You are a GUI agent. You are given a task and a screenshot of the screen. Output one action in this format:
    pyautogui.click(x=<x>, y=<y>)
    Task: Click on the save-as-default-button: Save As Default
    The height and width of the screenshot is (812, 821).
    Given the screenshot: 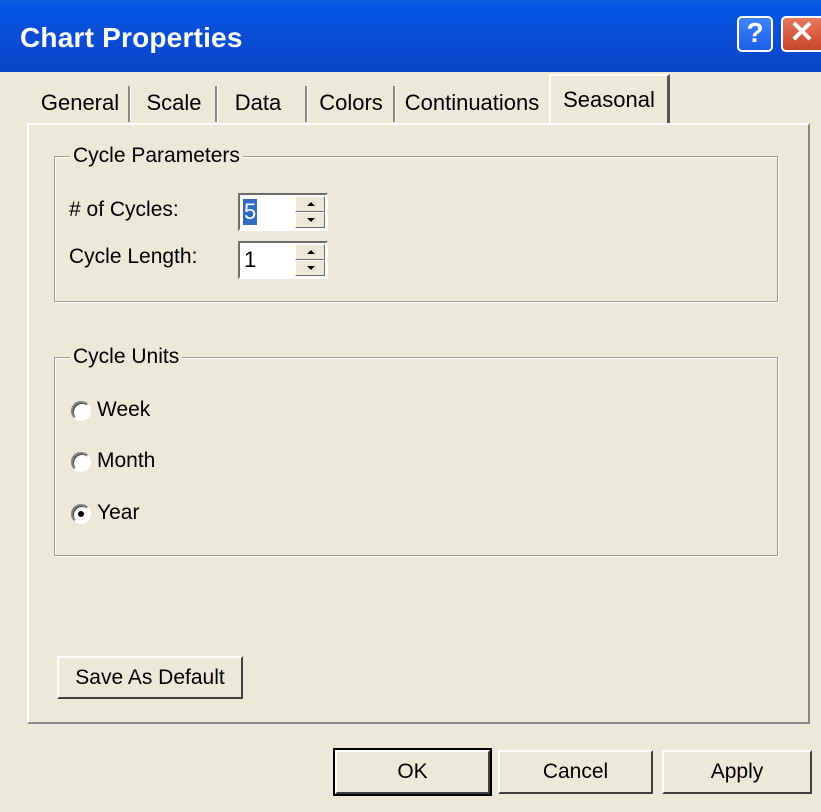 What is the action you would take?
    pyautogui.click(x=150, y=677)
    